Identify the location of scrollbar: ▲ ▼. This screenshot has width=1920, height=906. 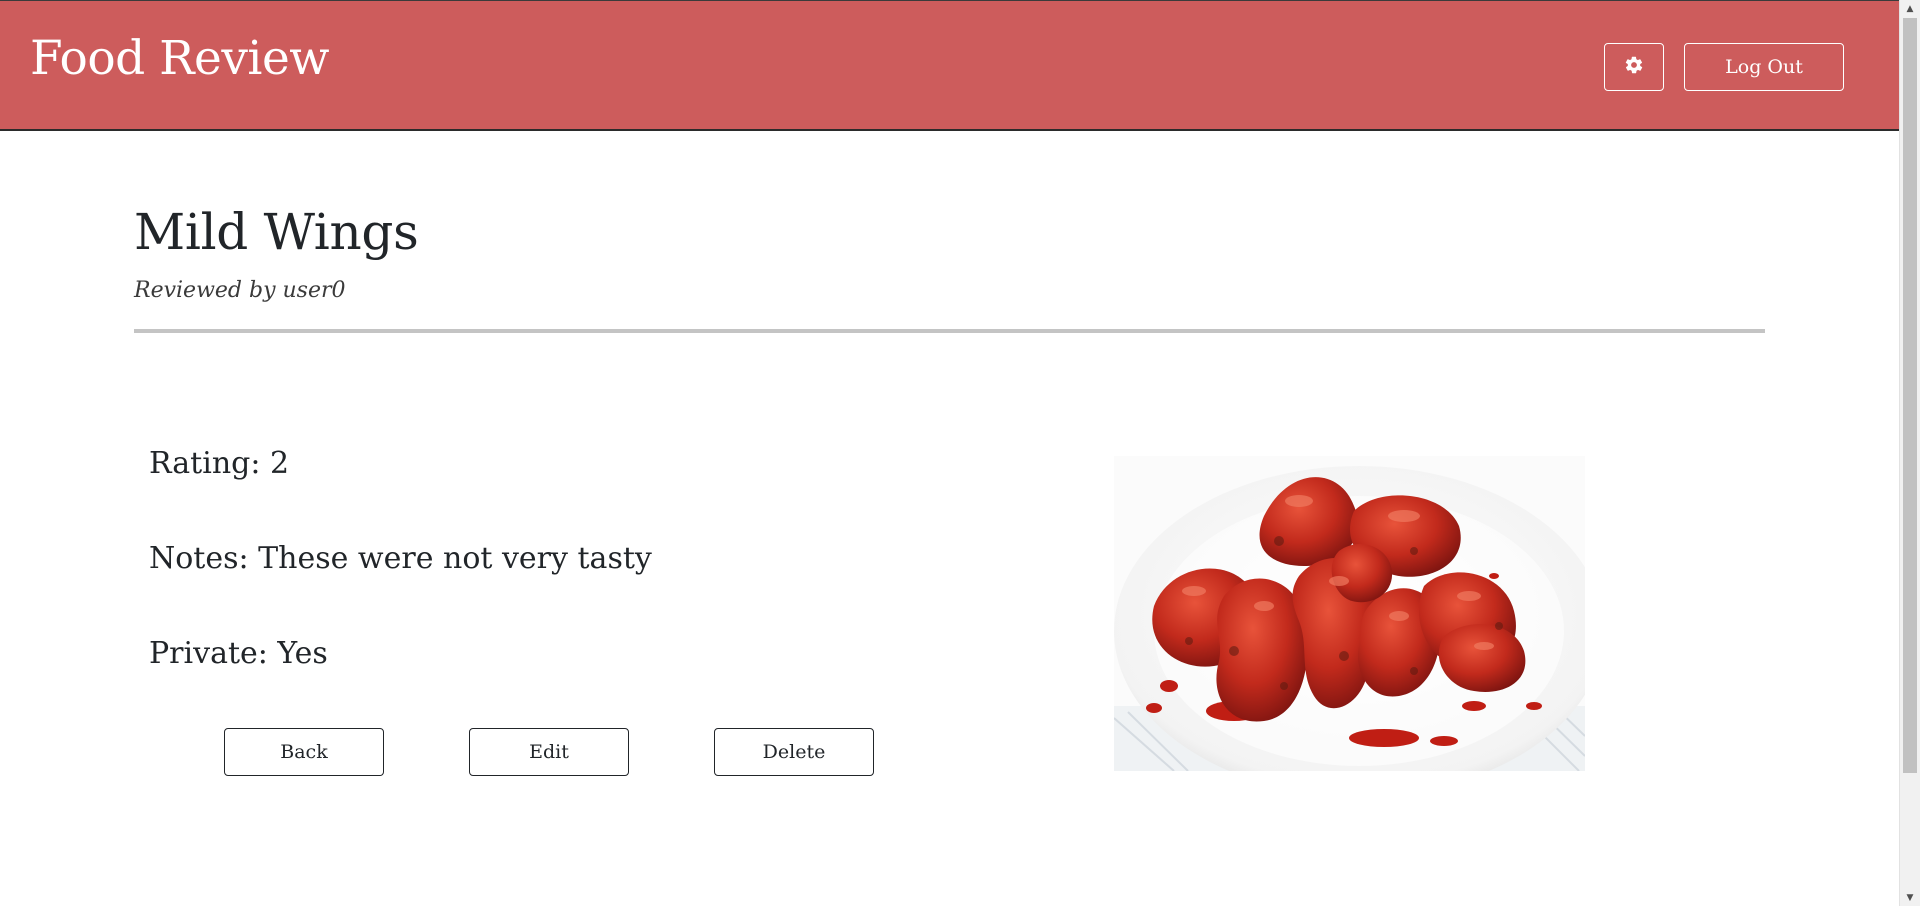
(1909, 453).